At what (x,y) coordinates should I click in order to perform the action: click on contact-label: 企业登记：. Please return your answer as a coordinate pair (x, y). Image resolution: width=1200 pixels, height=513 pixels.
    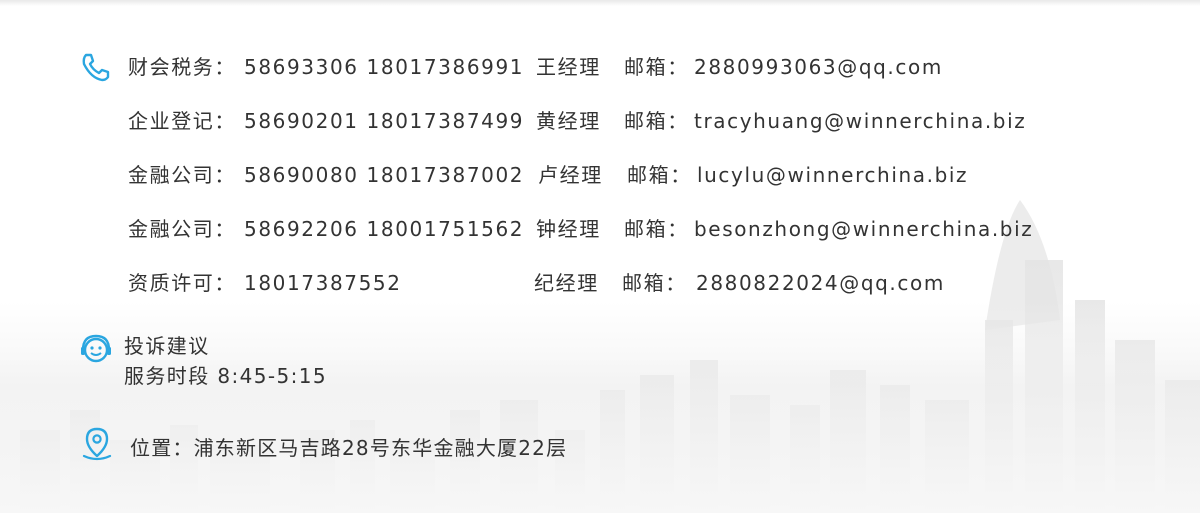
    Looking at the image, I should click on (182, 121).